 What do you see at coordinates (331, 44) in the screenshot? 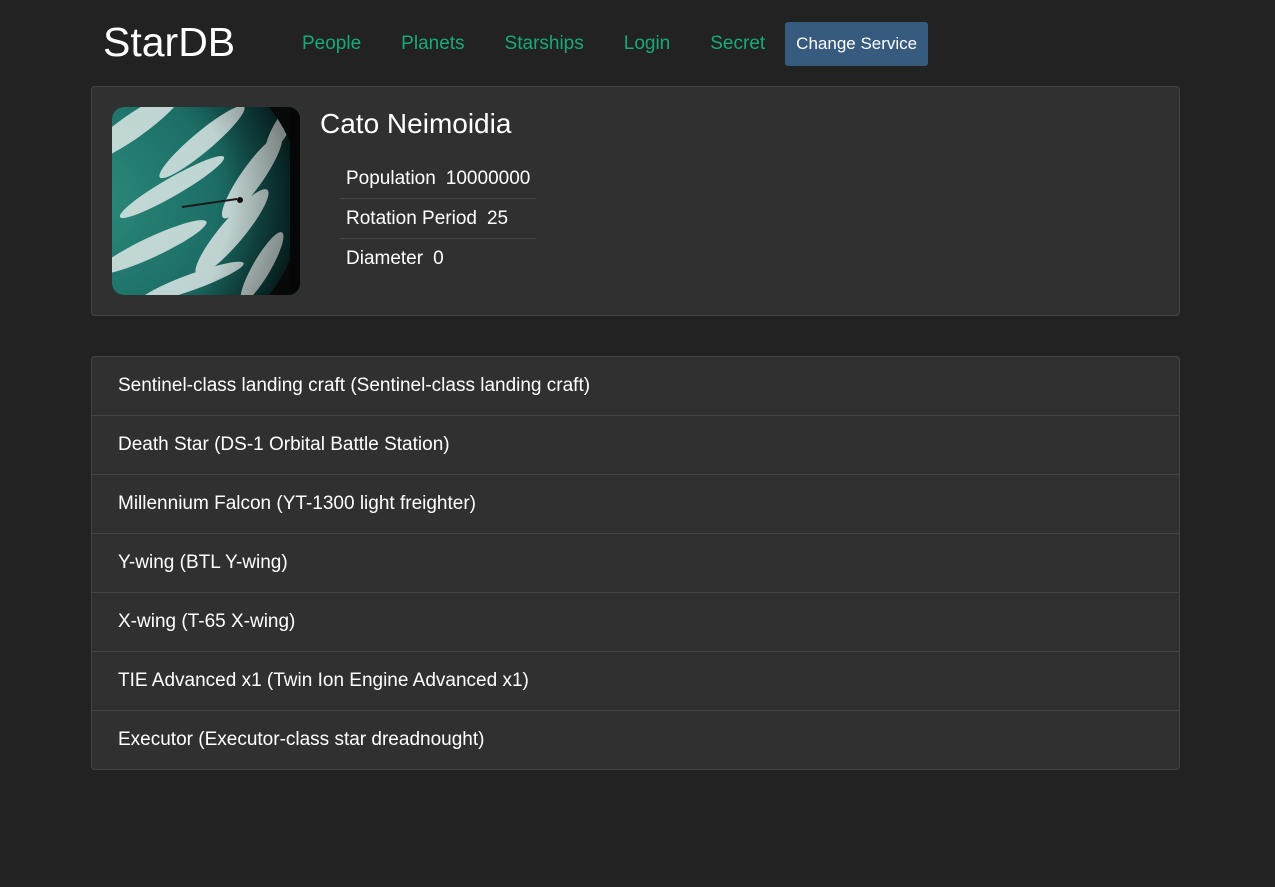
I see `nav-people: People` at bounding box center [331, 44].